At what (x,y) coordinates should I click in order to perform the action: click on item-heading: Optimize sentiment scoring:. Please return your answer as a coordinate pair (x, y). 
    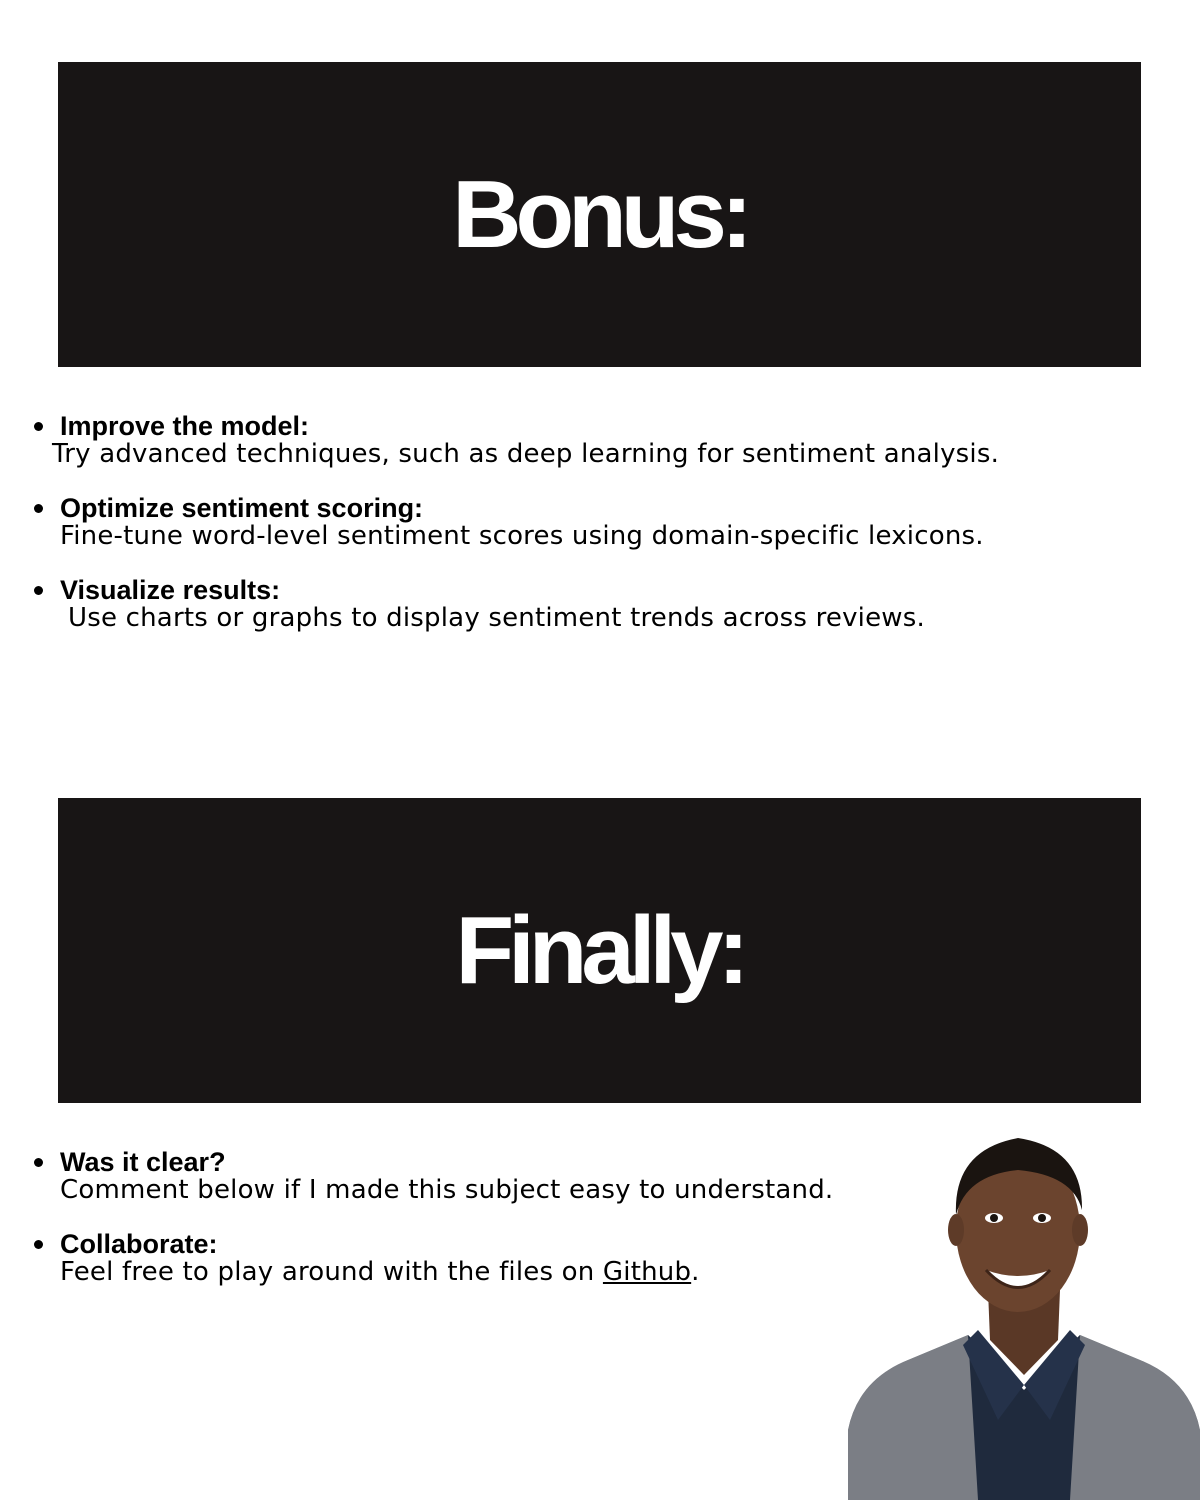
    Looking at the image, I should click on (242, 508).